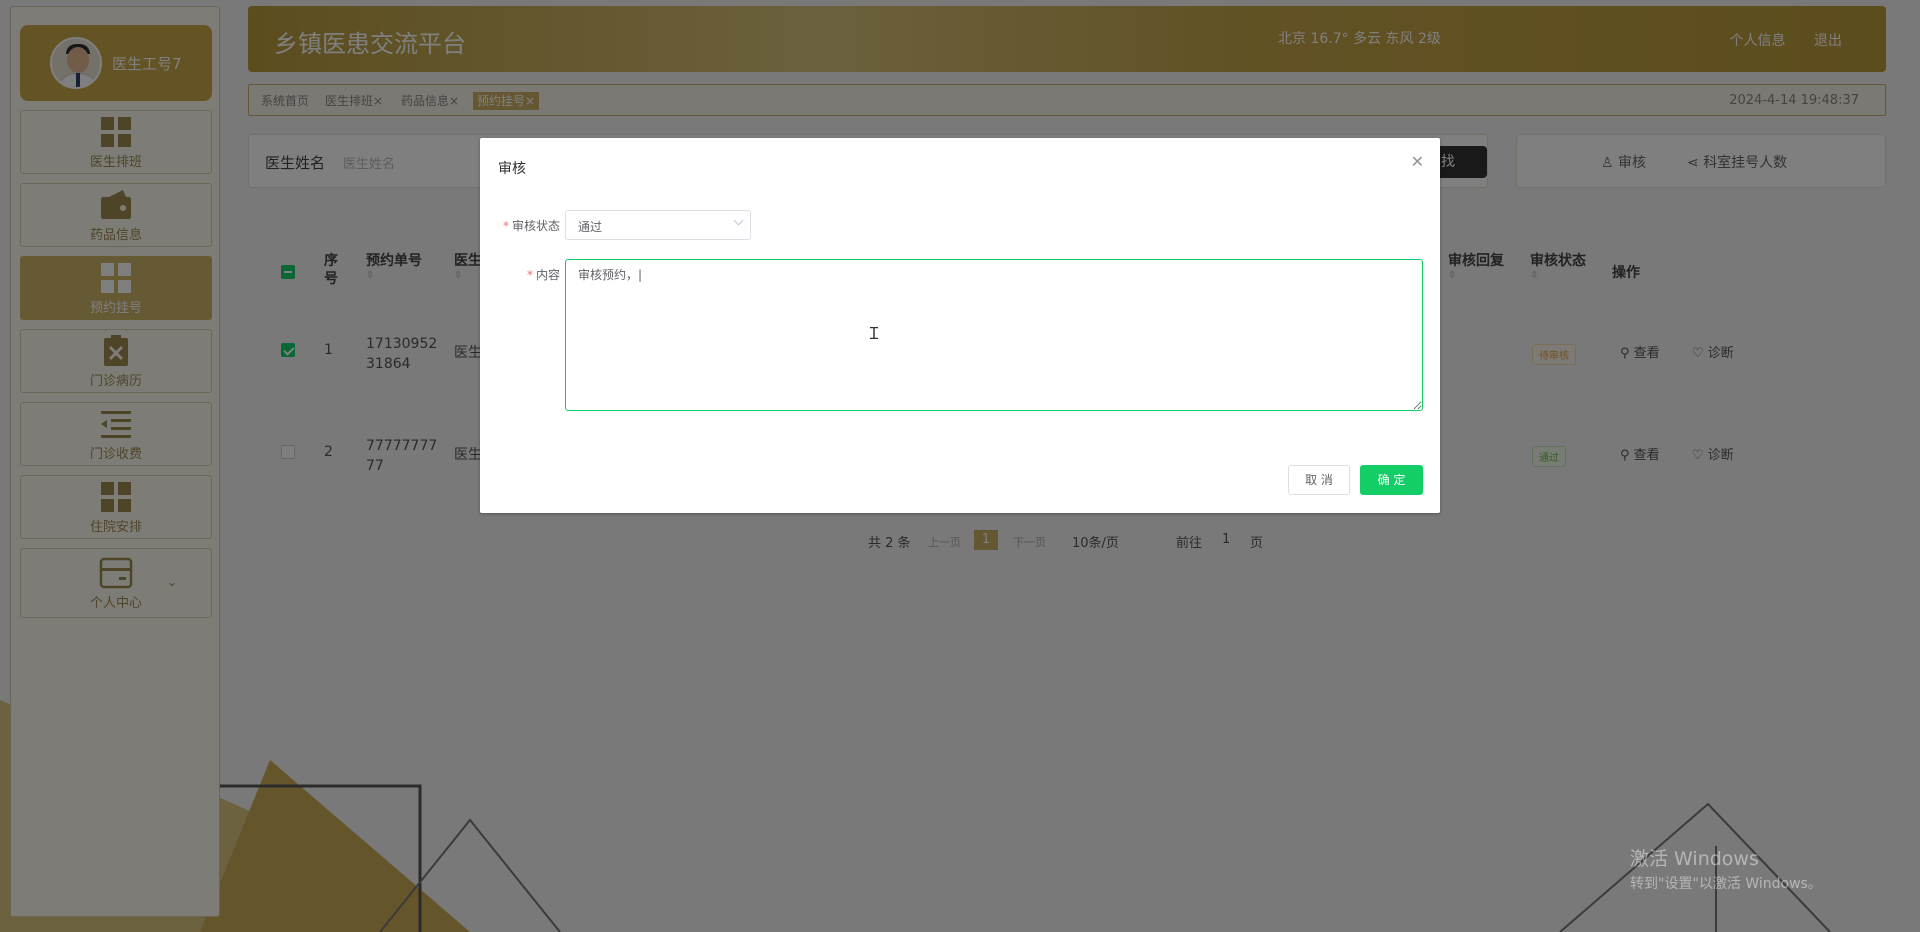  Describe the element at coordinates (1319, 480) in the screenshot. I see `cancel-button: 取 消` at that location.